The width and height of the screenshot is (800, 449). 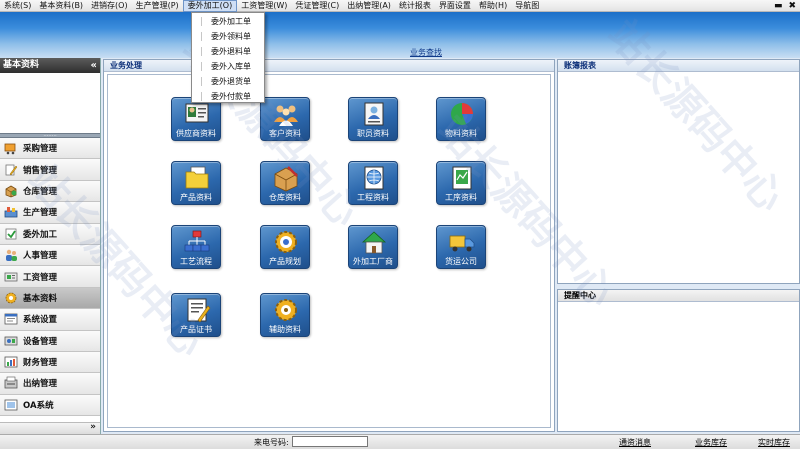 What do you see at coordinates (157, 6) in the screenshot?
I see `menu-production: 生产管理(P)` at bounding box center [157, 6].